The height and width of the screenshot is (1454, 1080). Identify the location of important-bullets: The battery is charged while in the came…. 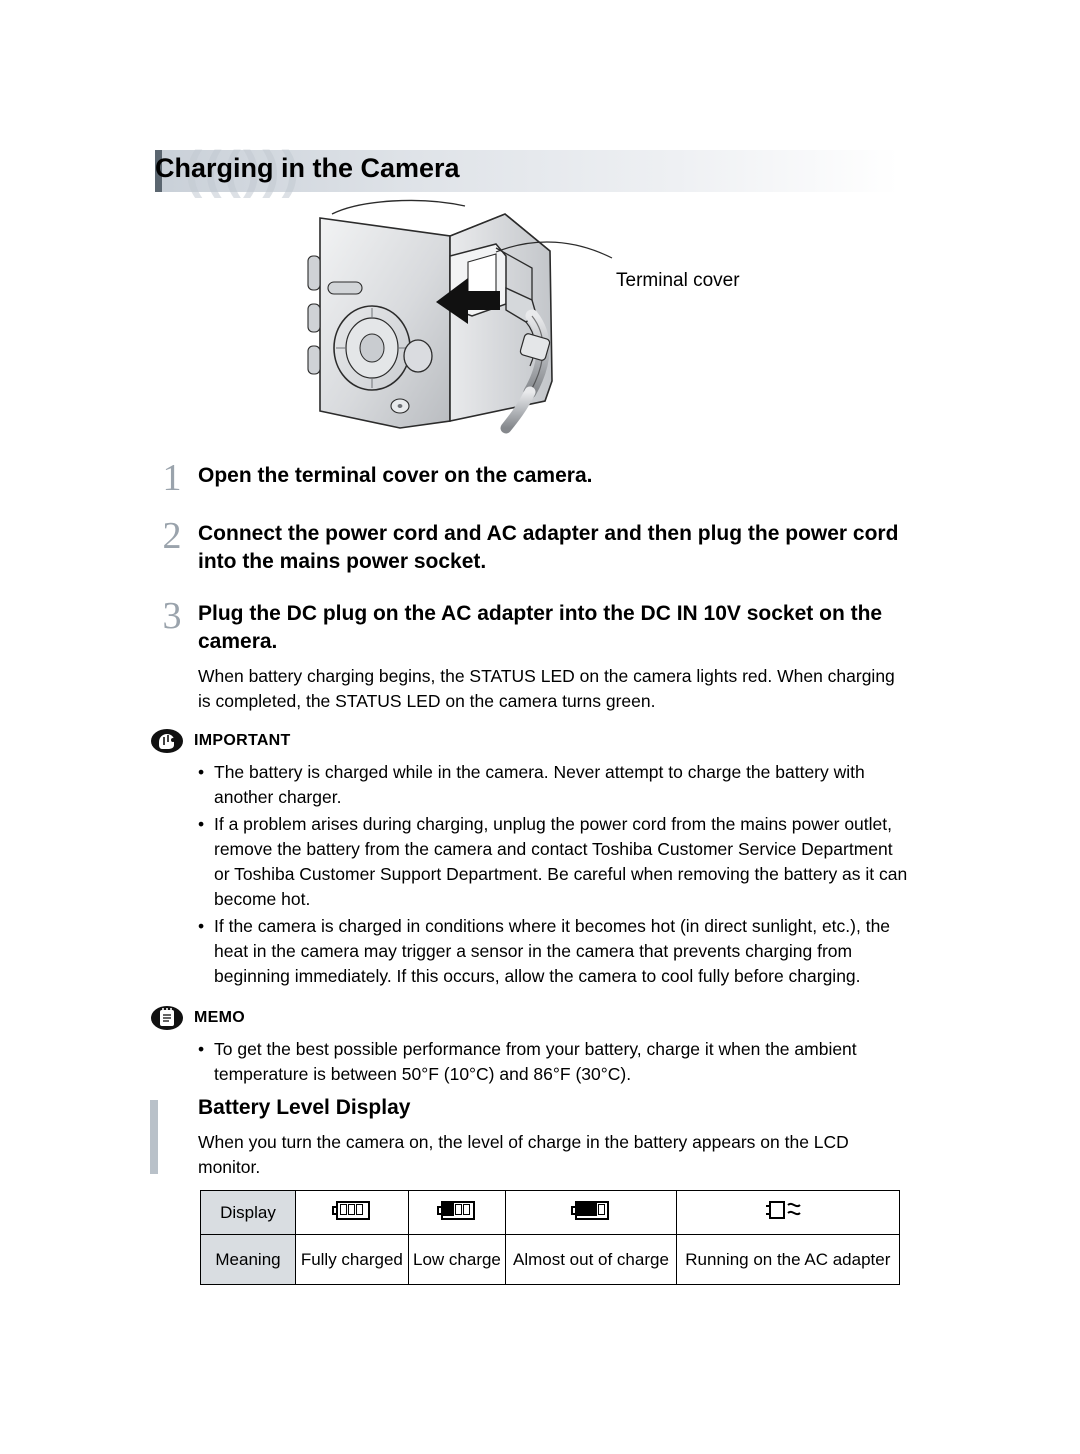
(554, 874).